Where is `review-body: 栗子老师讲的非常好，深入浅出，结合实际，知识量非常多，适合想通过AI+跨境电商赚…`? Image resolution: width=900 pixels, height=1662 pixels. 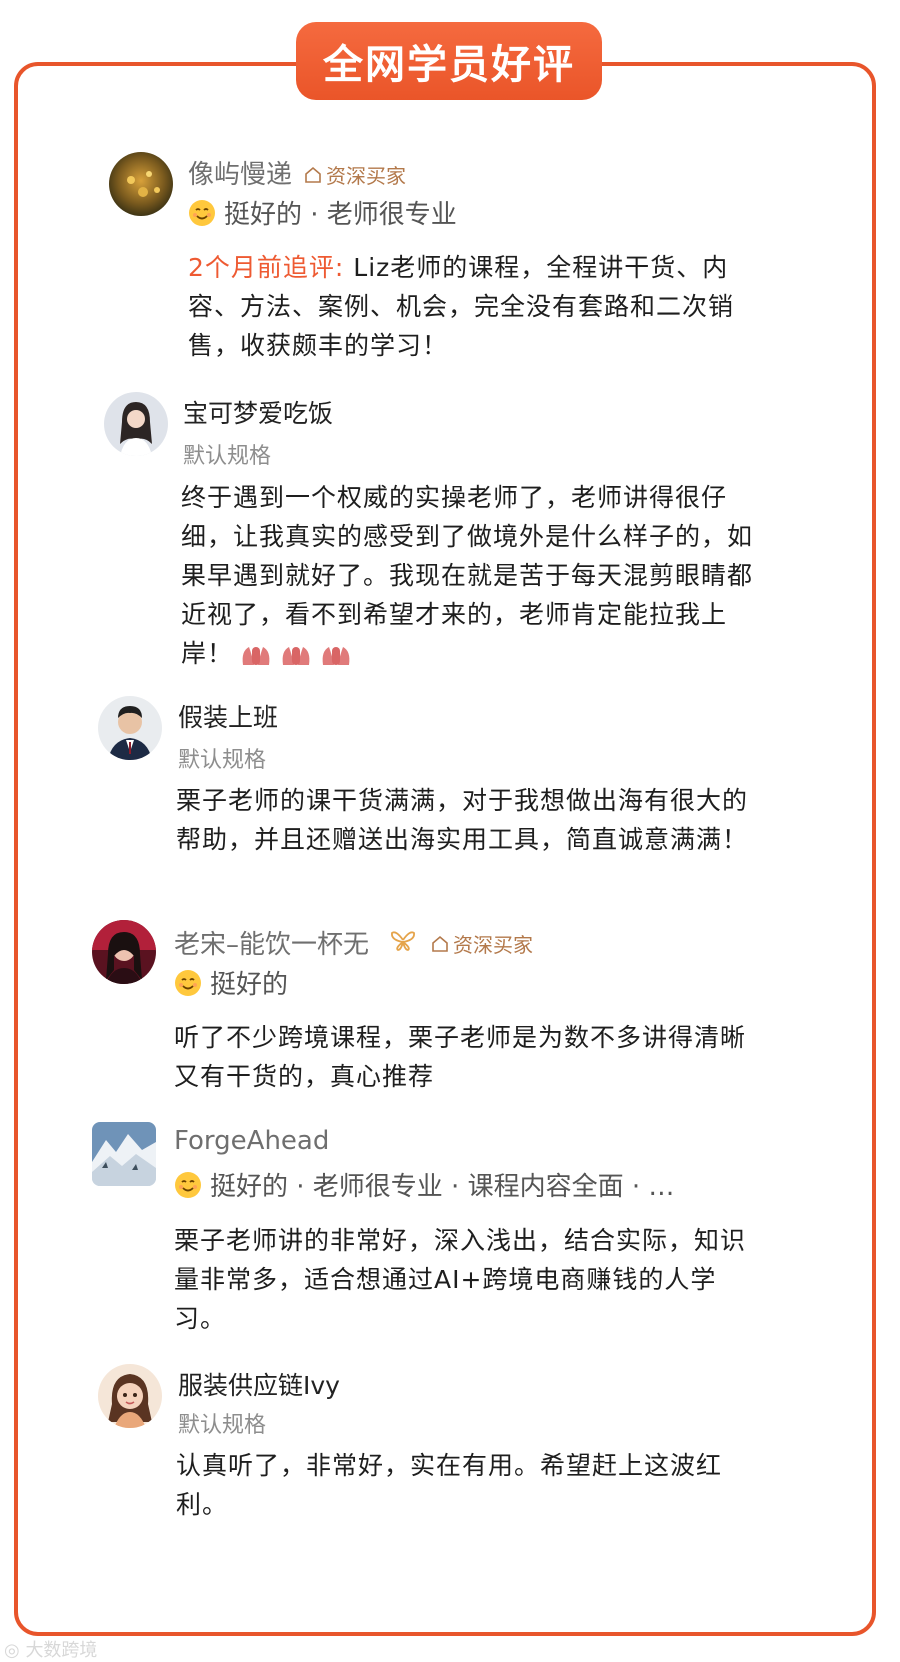 review-body: 栗子老师讲的非常好，深入浅出，结合实际，知识量非常多，适合想通过AI+跨境电商赚… is located at coordinates (460, 1279).